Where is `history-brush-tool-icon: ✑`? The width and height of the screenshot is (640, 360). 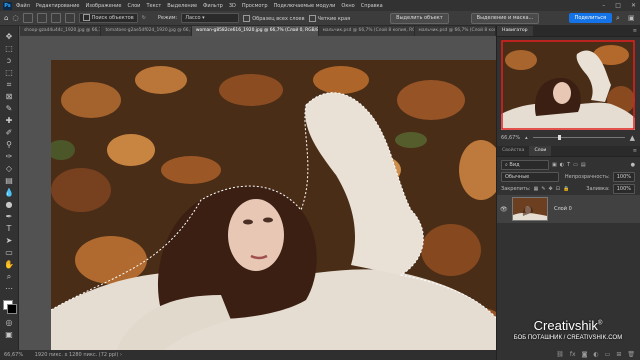
history-brush-tool-icon: ✑ is located at coordinates (9, 157).